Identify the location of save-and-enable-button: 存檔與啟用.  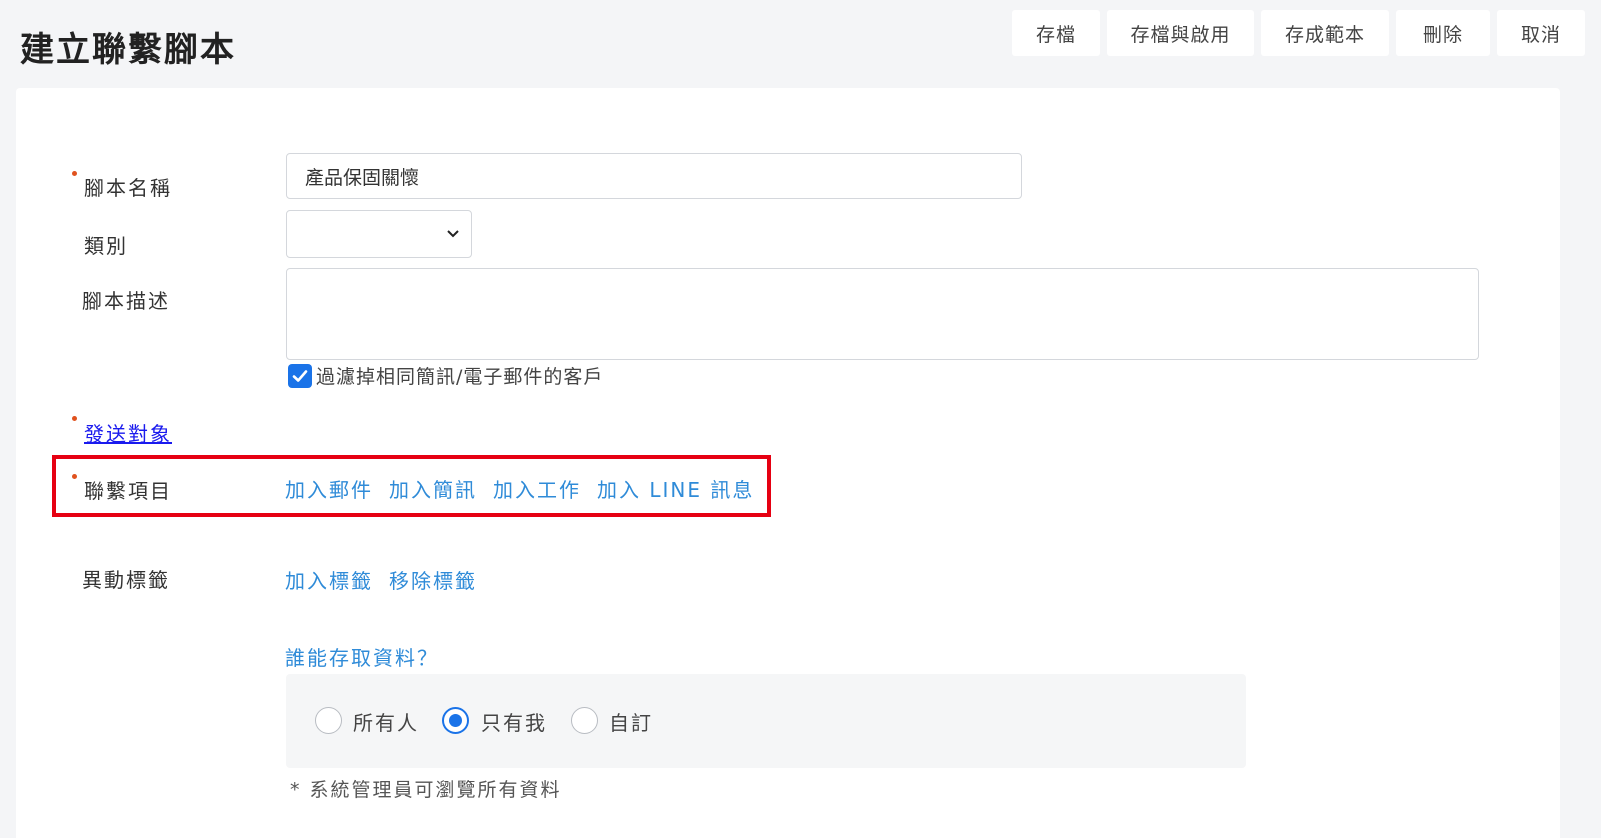
(1180, 33).